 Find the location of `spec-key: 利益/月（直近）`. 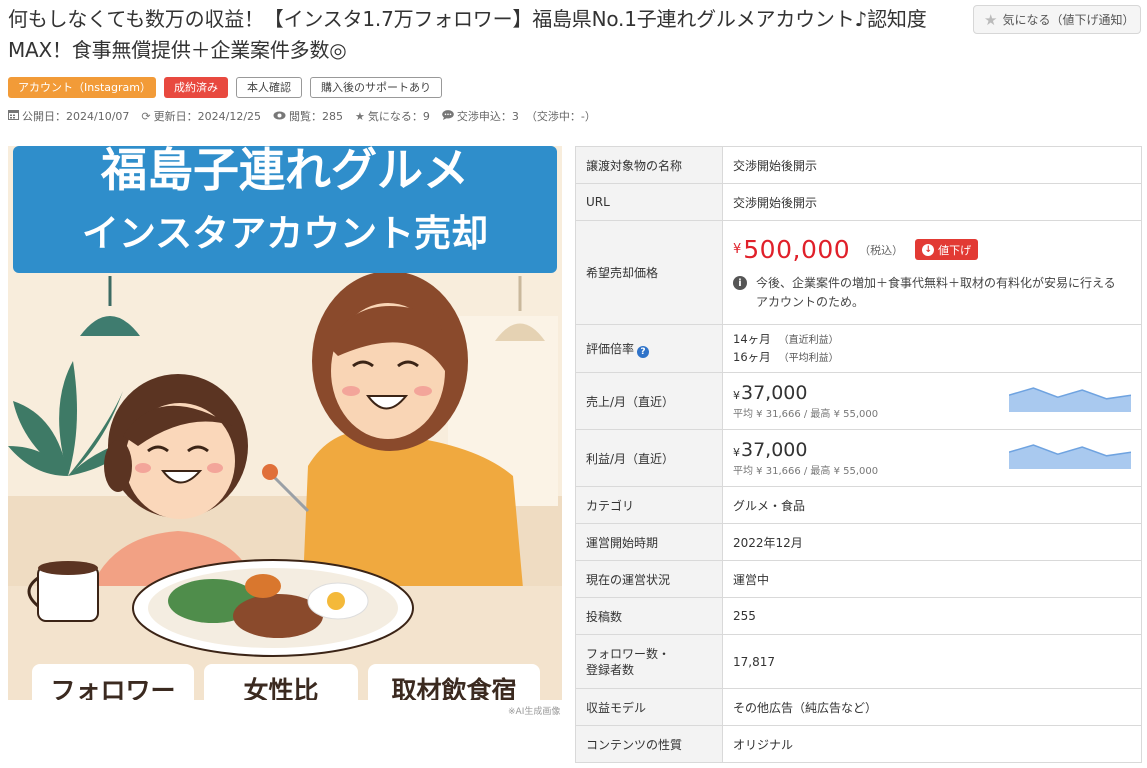

spec-key: 利益/月（直近） is located at coordinates (649, 458).